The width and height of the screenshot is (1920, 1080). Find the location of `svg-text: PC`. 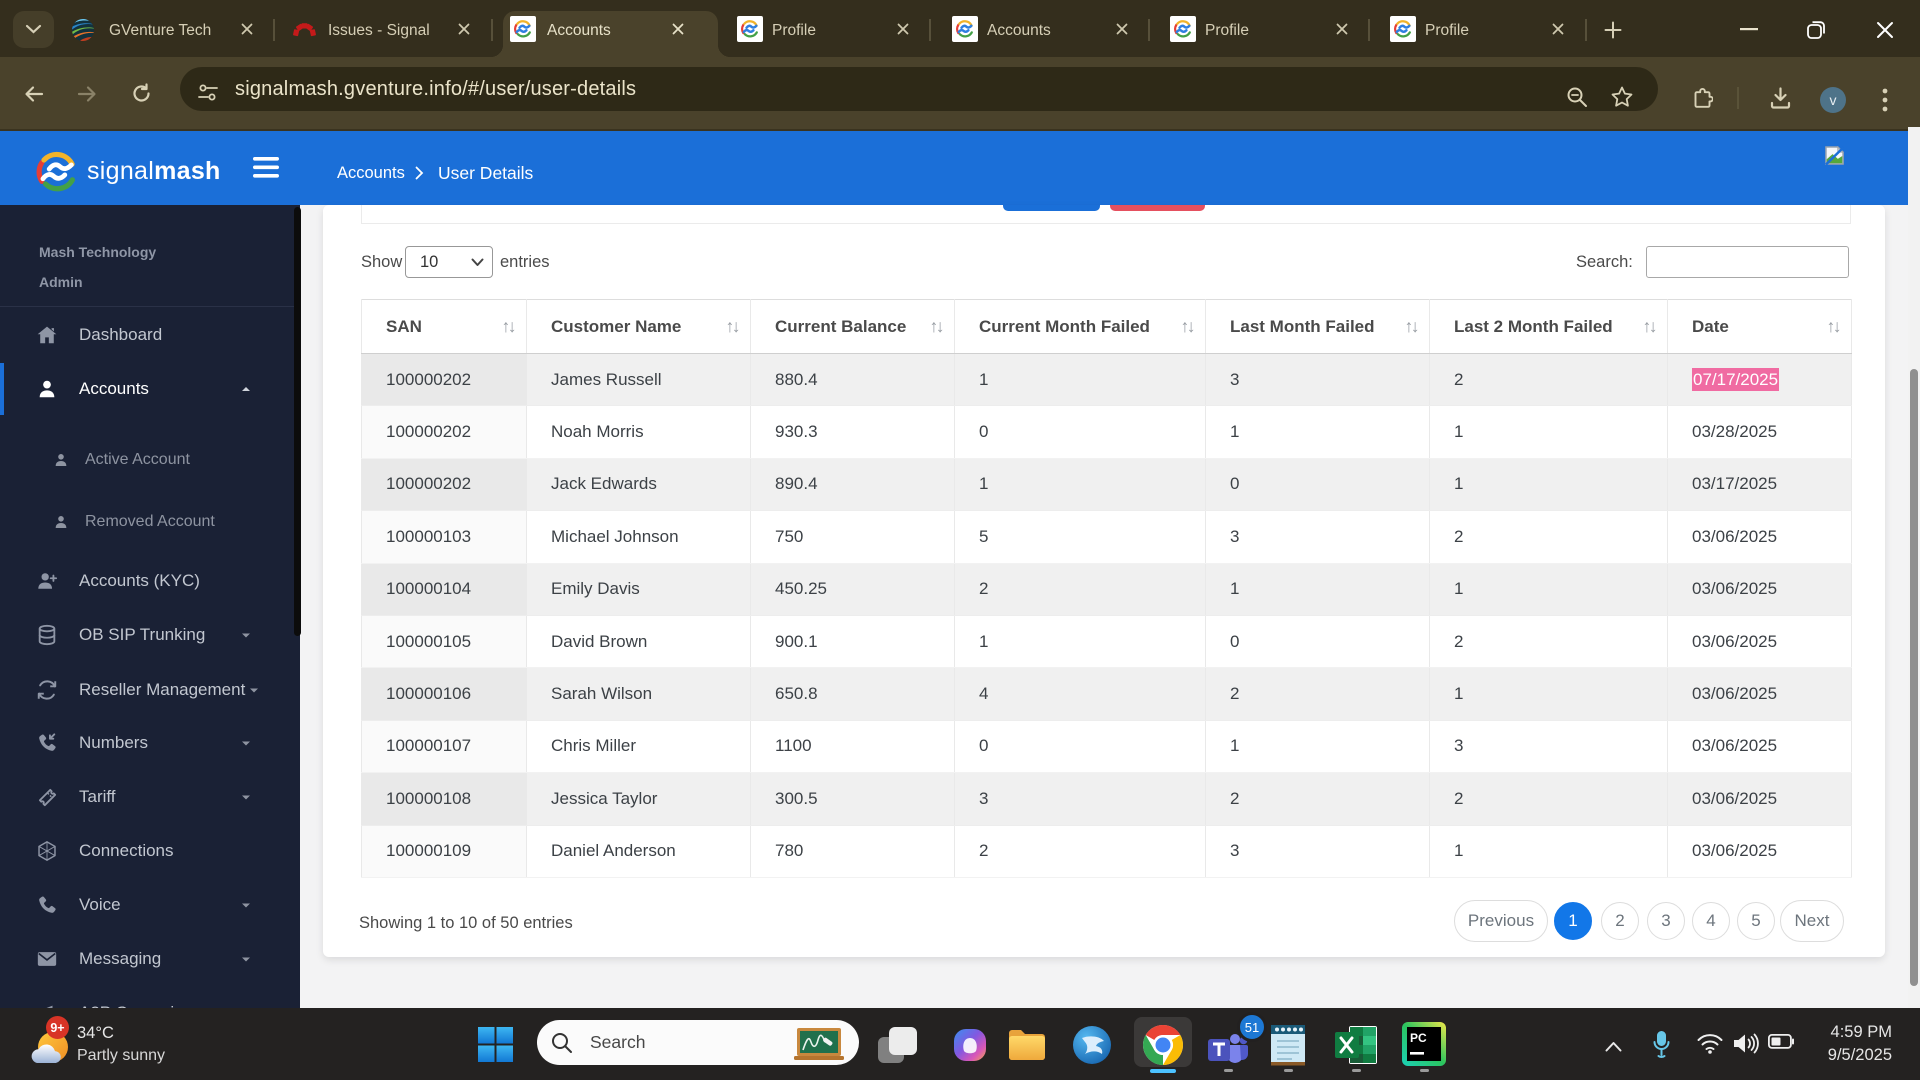

svg-text: PC is located at coordinates (1418, 1038).